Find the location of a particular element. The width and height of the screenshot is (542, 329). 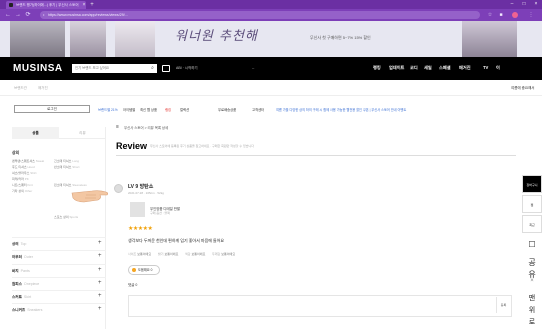

subnav-brand: 브랜드관 is located at coordinates (20, 88).